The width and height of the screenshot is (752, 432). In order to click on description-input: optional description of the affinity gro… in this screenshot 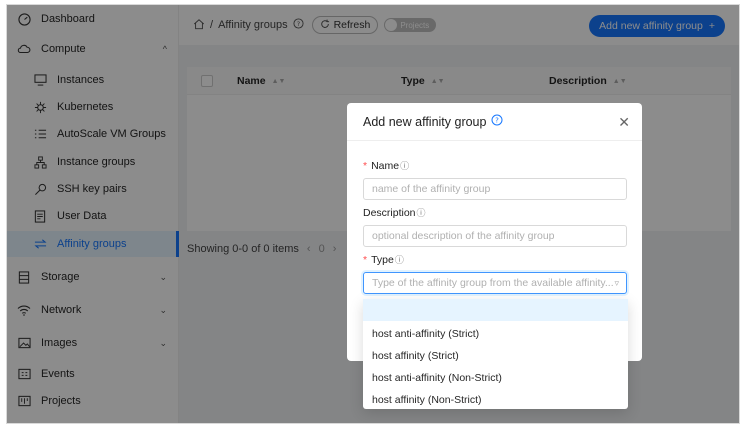, I will do `click(495, 236)`.